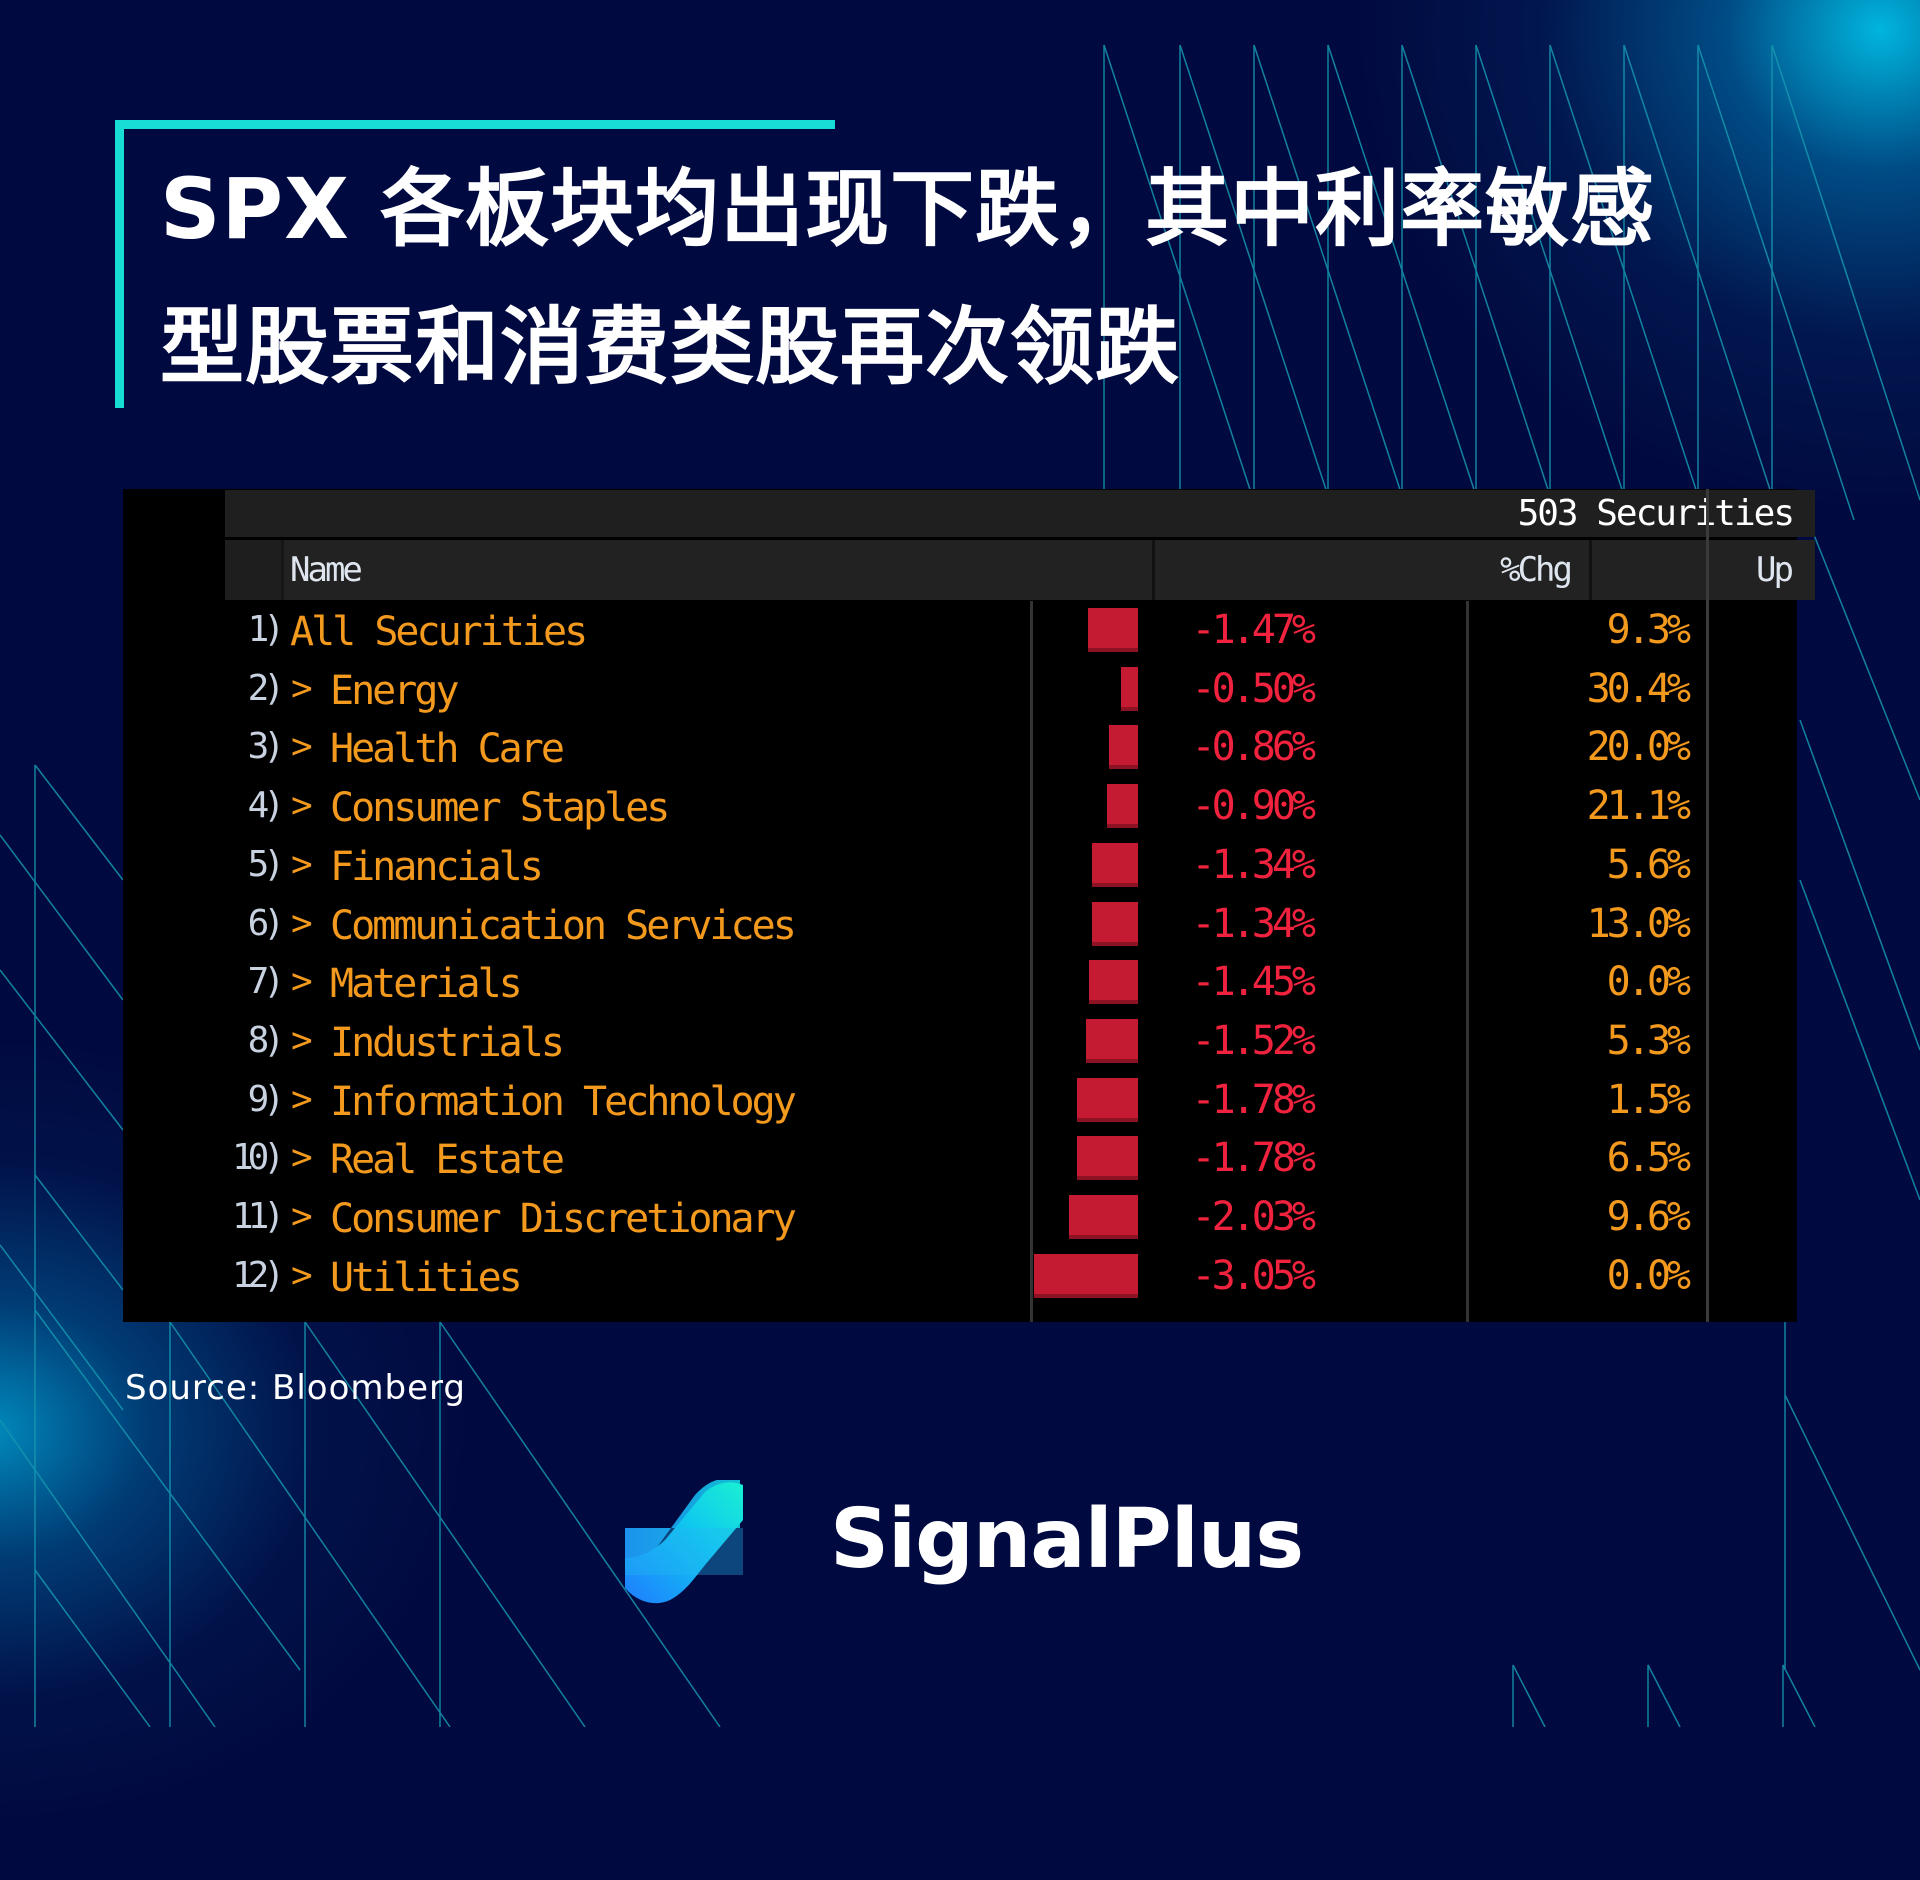 Image resolution: width=1920 pixels, height=1880 pixels. Describe the element at coordinates (266, 747) in the screenshot. I see `row-number: 3)` at that location.